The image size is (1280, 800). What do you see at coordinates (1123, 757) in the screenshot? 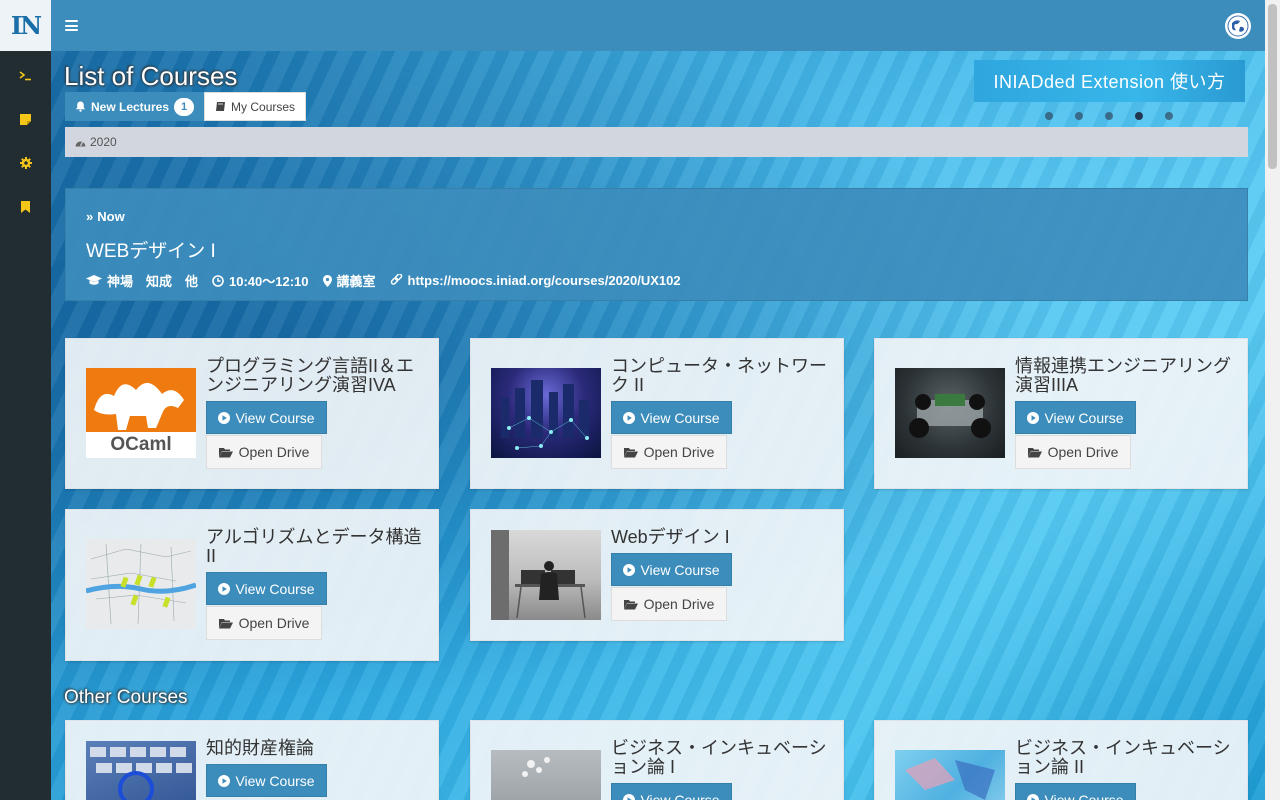
I see `course-title: ビジネス・インキュベーション論 II` at bounding box center [1123, 757].